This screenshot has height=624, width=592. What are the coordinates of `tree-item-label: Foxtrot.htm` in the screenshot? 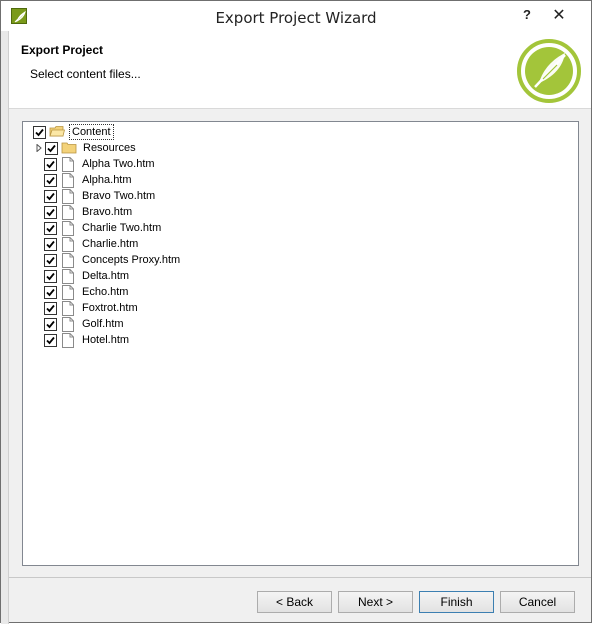 It's located at (110, 308).